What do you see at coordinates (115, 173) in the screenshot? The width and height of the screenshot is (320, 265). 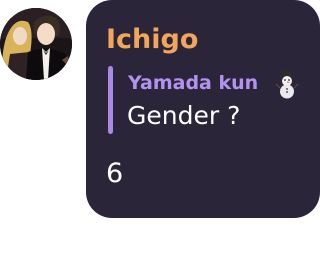 I see `message-text: 6` at bounding box center [115, 173].